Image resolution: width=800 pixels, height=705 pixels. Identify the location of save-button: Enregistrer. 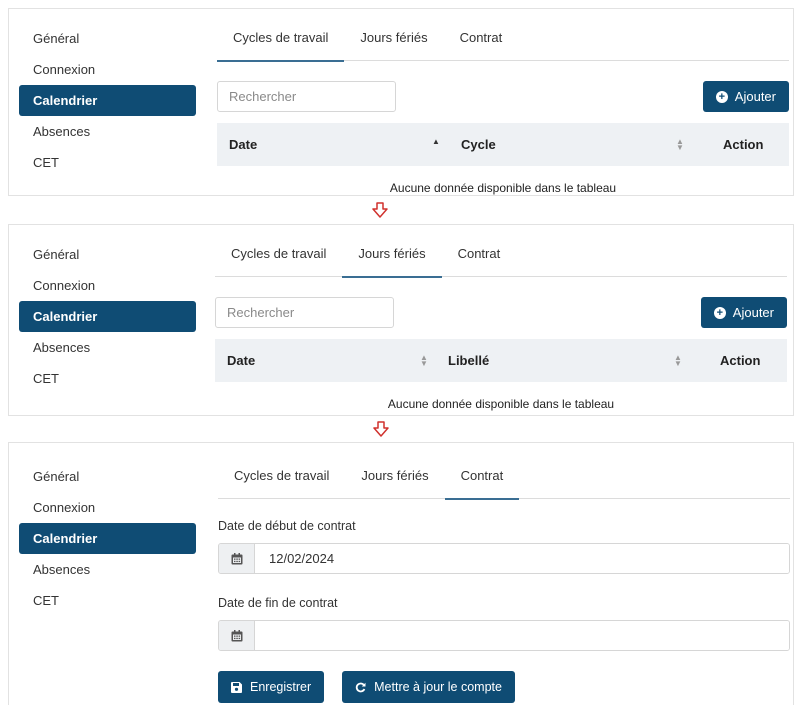
(271, 687).